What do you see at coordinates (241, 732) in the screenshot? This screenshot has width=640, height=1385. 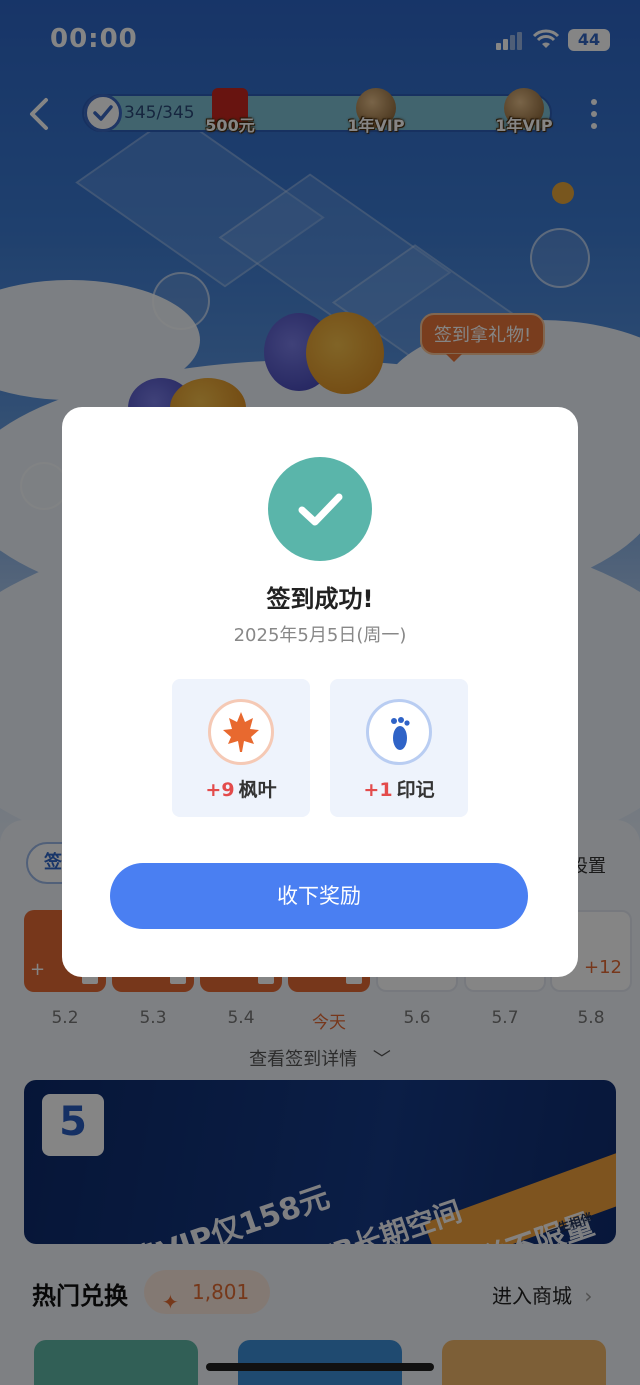 I see `maple-leaf-icon` at bounding box center [241, 732].